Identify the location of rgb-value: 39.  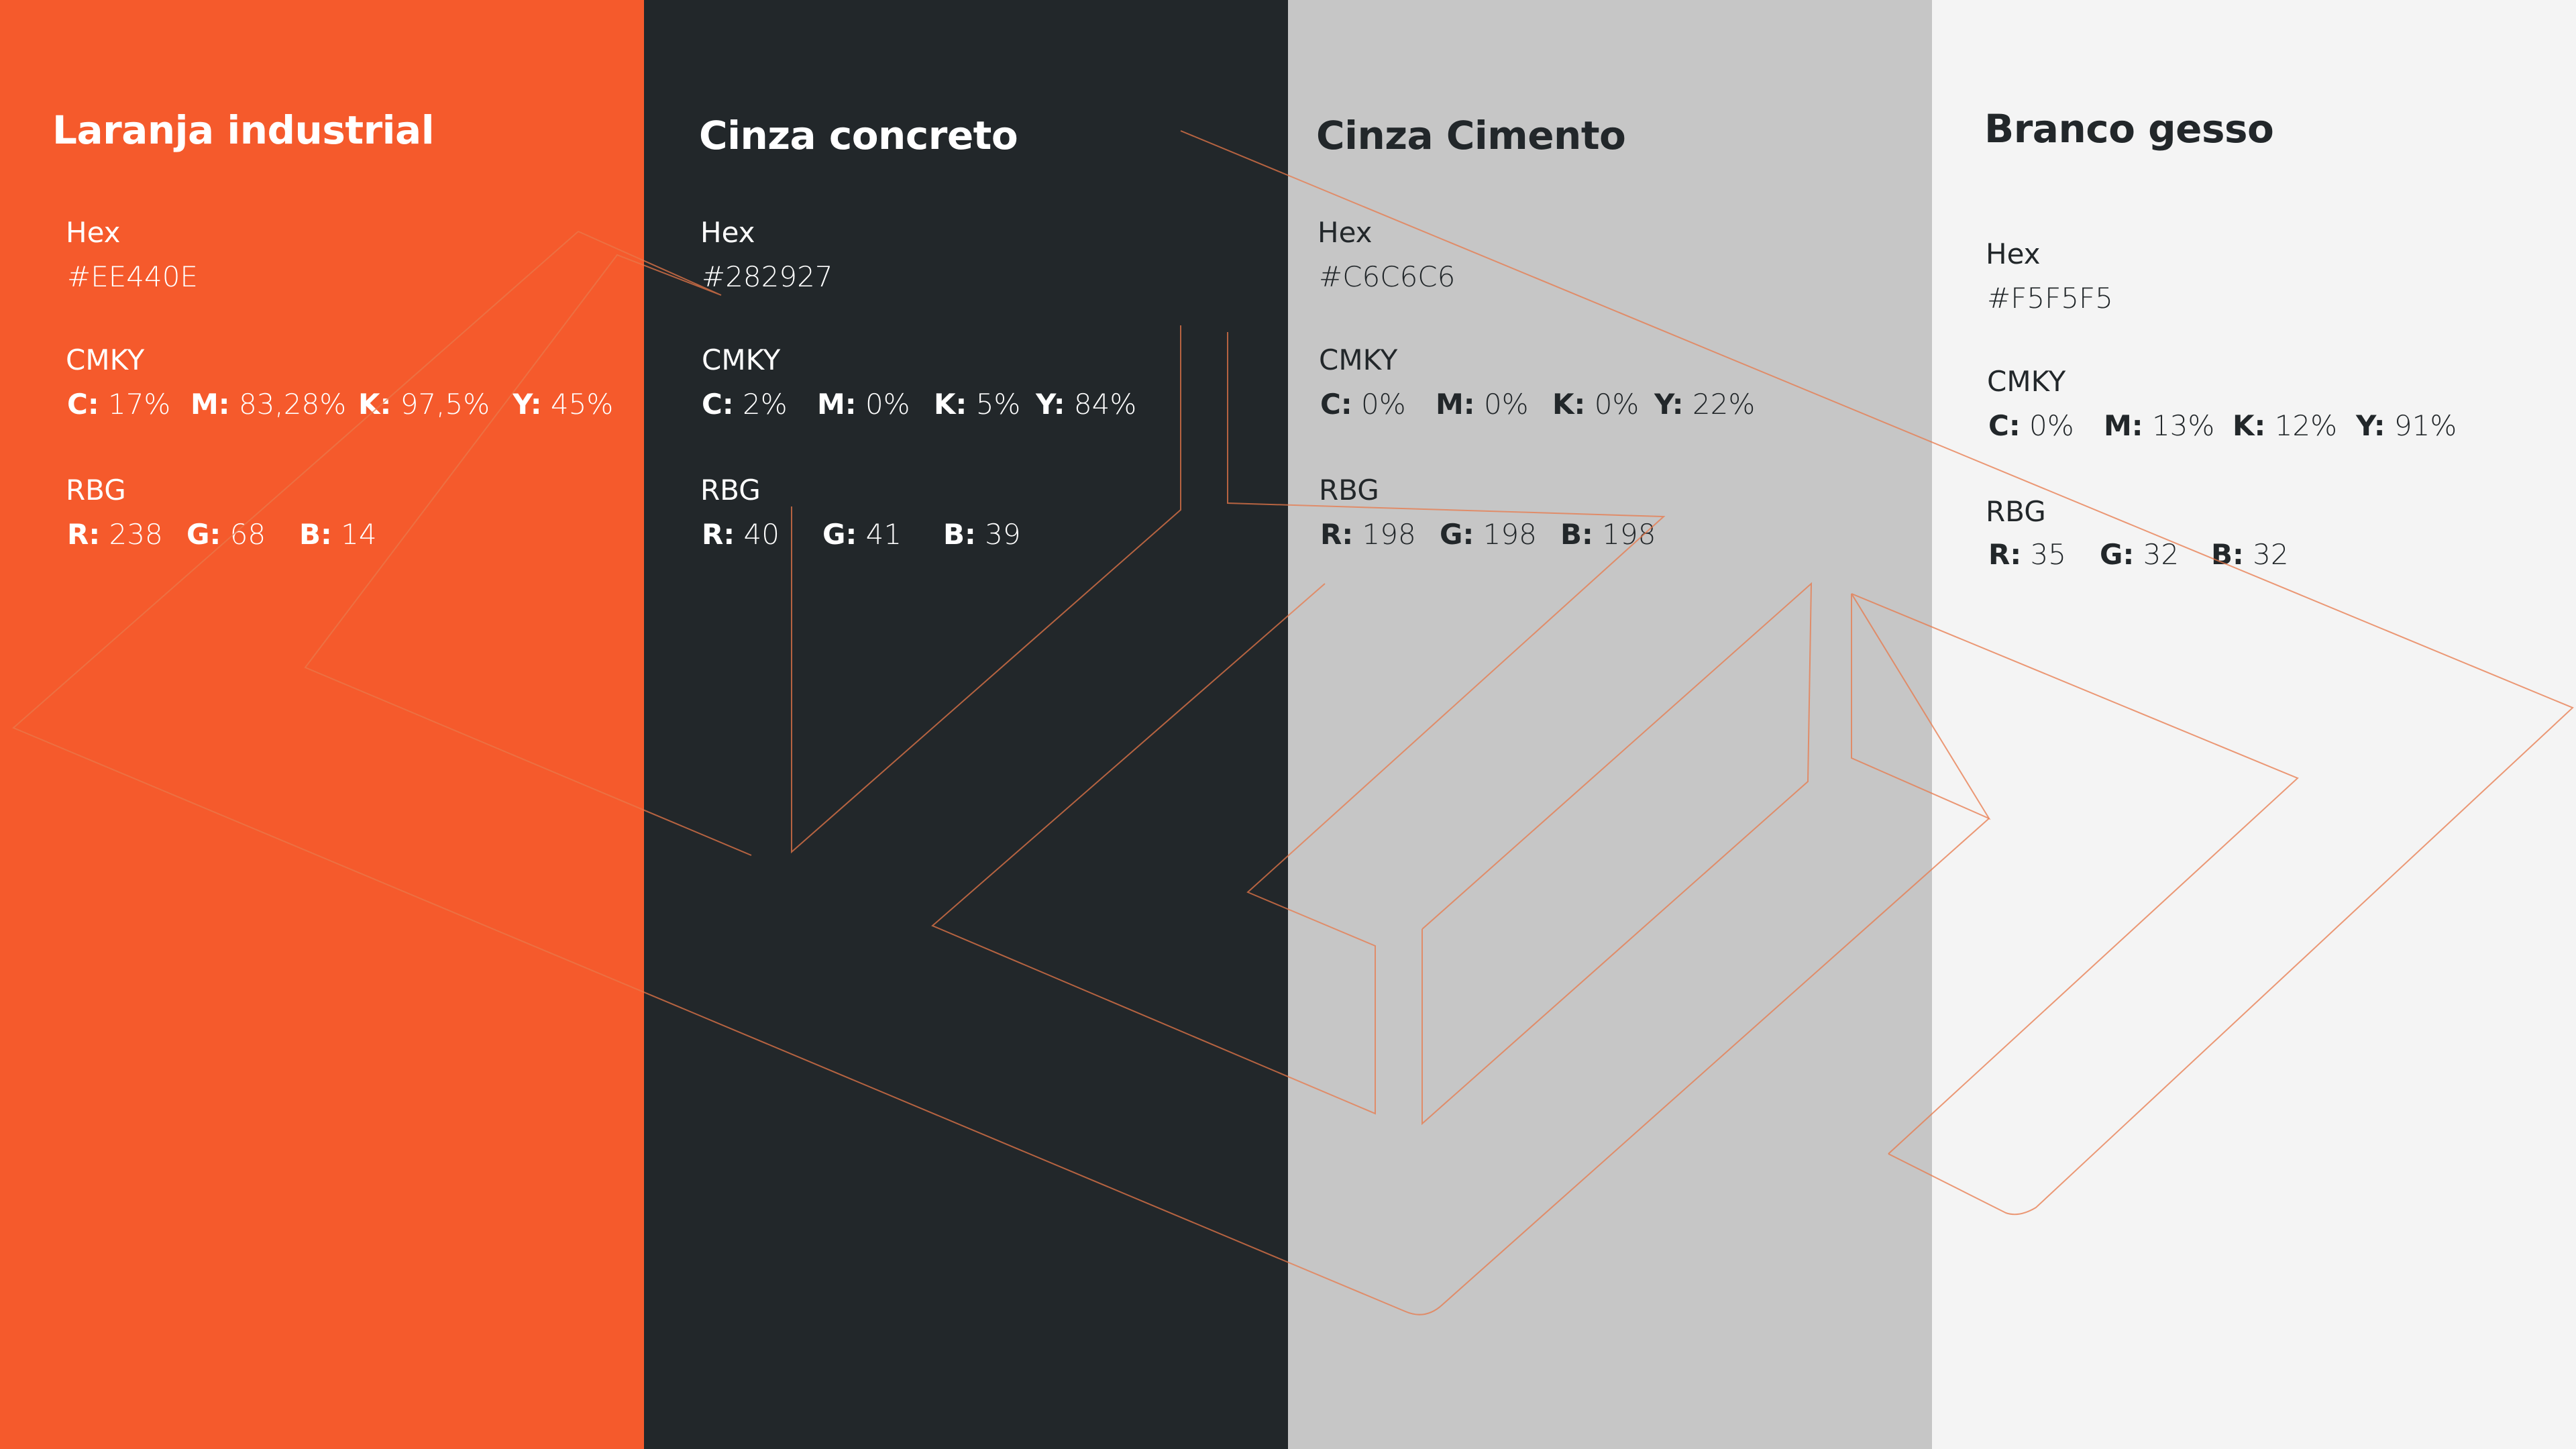
(1003, 534).